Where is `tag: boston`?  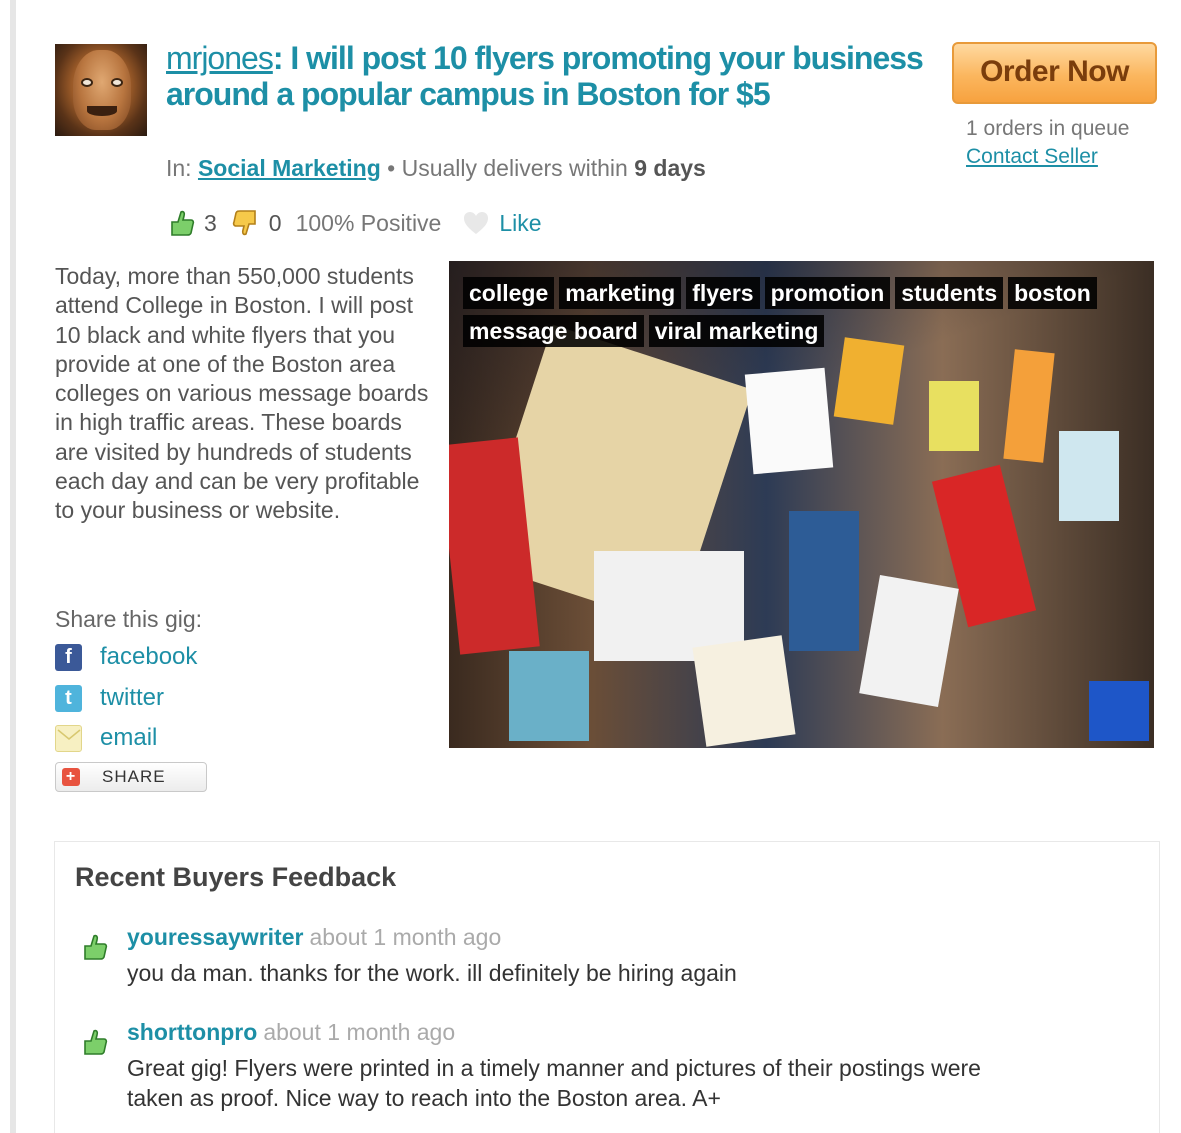
tag: boston is located at coordinates (1052, 293).